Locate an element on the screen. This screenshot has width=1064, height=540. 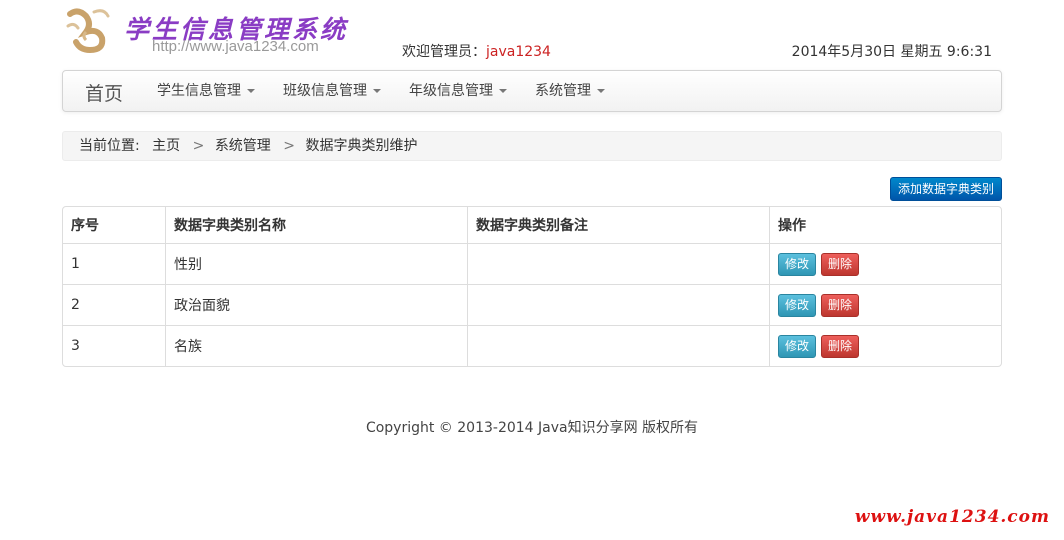
logo-emblem-icon is located at coordinates (88, 31).